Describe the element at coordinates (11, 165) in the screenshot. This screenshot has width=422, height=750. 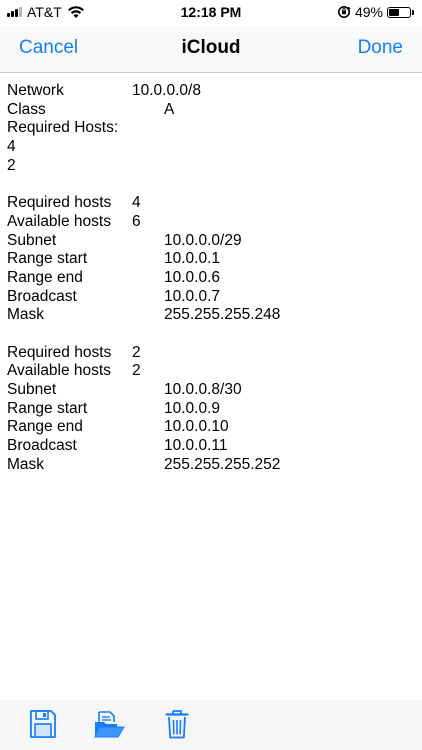
I see `required-hosts-item: 2` at that location.